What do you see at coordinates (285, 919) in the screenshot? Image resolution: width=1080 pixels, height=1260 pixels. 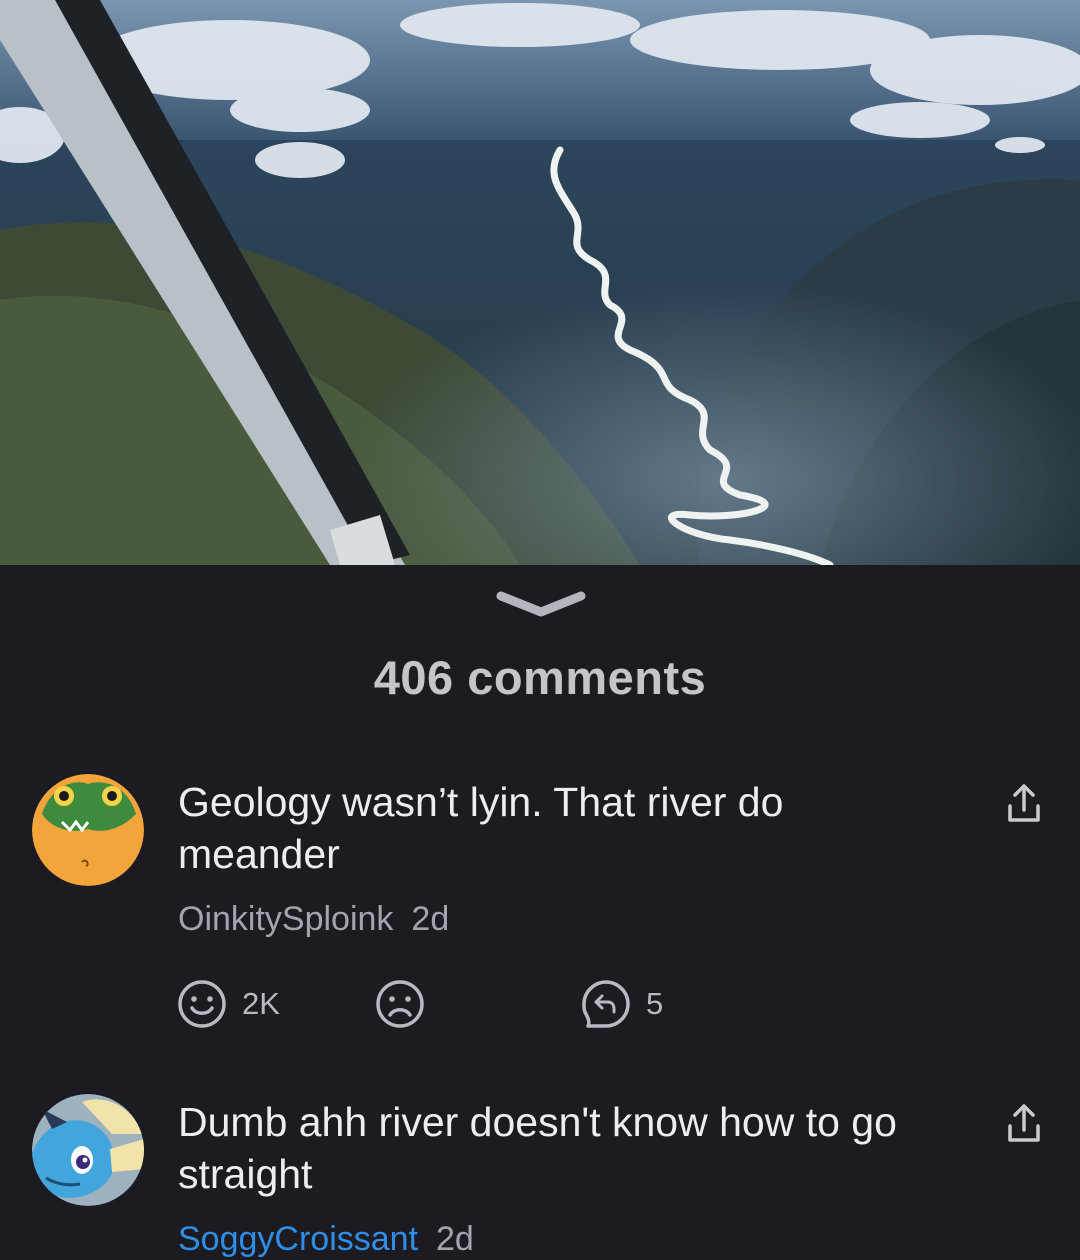 I see `username: OinkitySploink` at bounding box center [285, 919].